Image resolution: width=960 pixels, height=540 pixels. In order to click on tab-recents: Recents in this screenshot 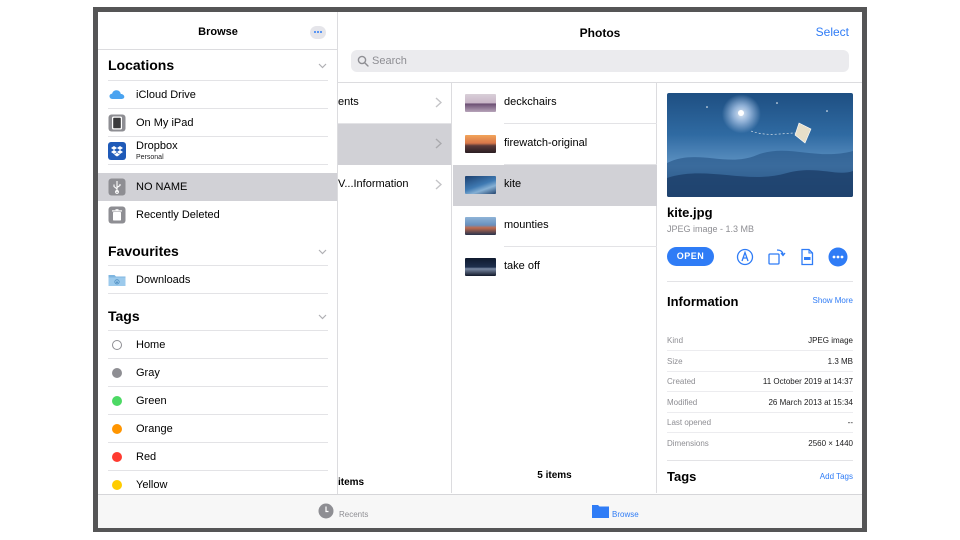, I will do `click(348, 511)`.